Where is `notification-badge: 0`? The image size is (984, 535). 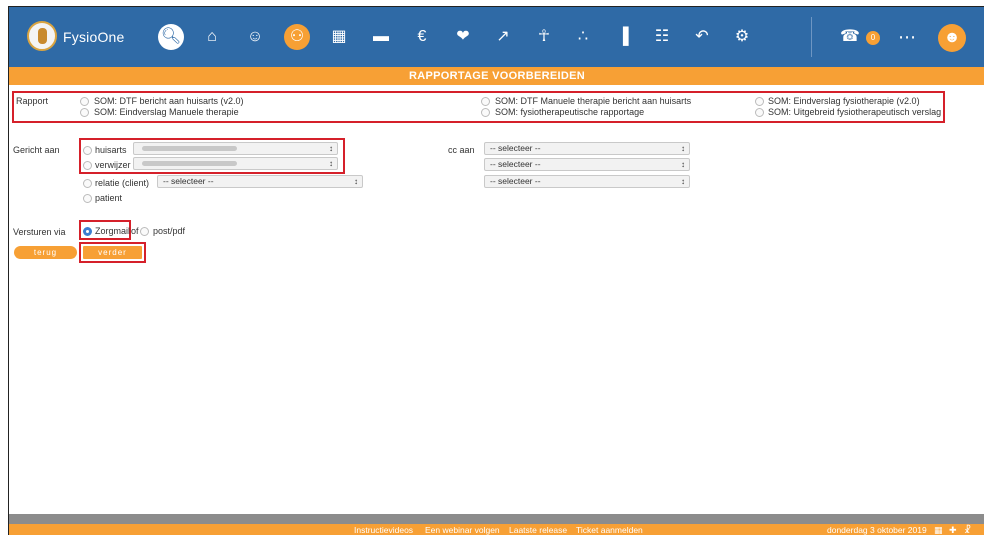 notification-badge: 0 is located at coordinates (873, 38).